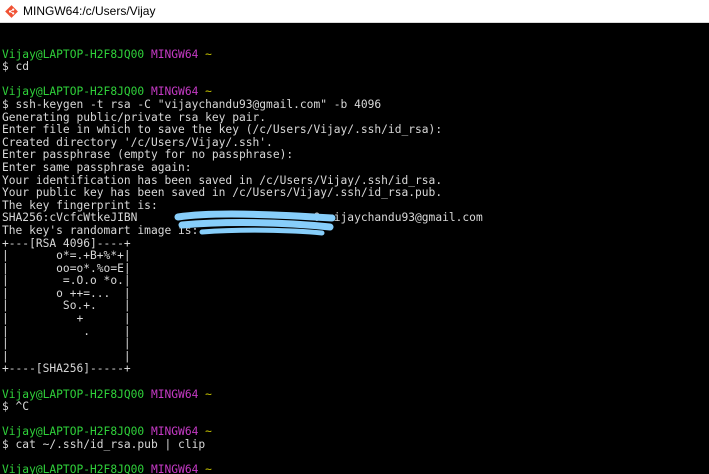 The height and width of the screenshot is (474, 709). Describe the element at coordinates (66, 255) in the screenshot. I see `output-line: | o*=.+B+%*+|` at that location.